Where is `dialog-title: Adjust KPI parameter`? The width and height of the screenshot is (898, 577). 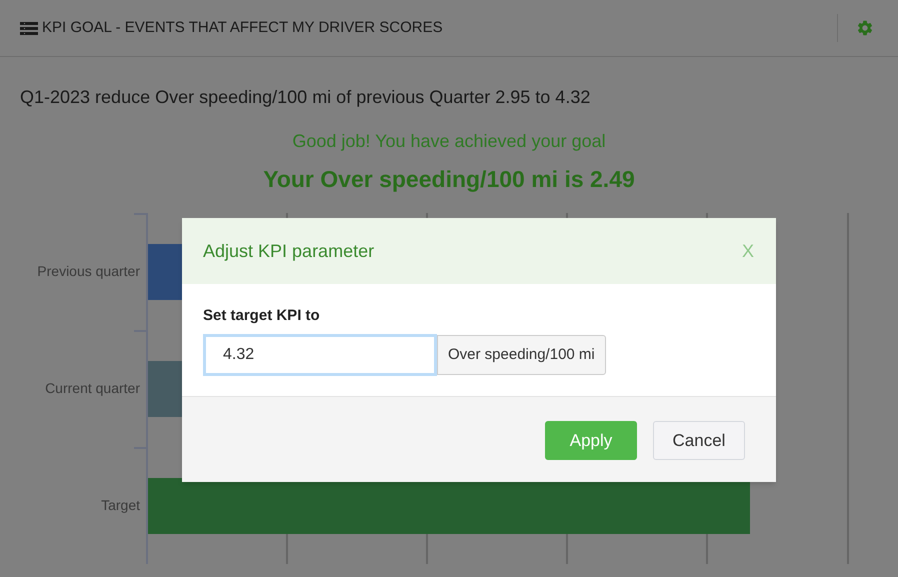 dialog-title: Adjust KPI parameter is located at coordinates (288, 251).